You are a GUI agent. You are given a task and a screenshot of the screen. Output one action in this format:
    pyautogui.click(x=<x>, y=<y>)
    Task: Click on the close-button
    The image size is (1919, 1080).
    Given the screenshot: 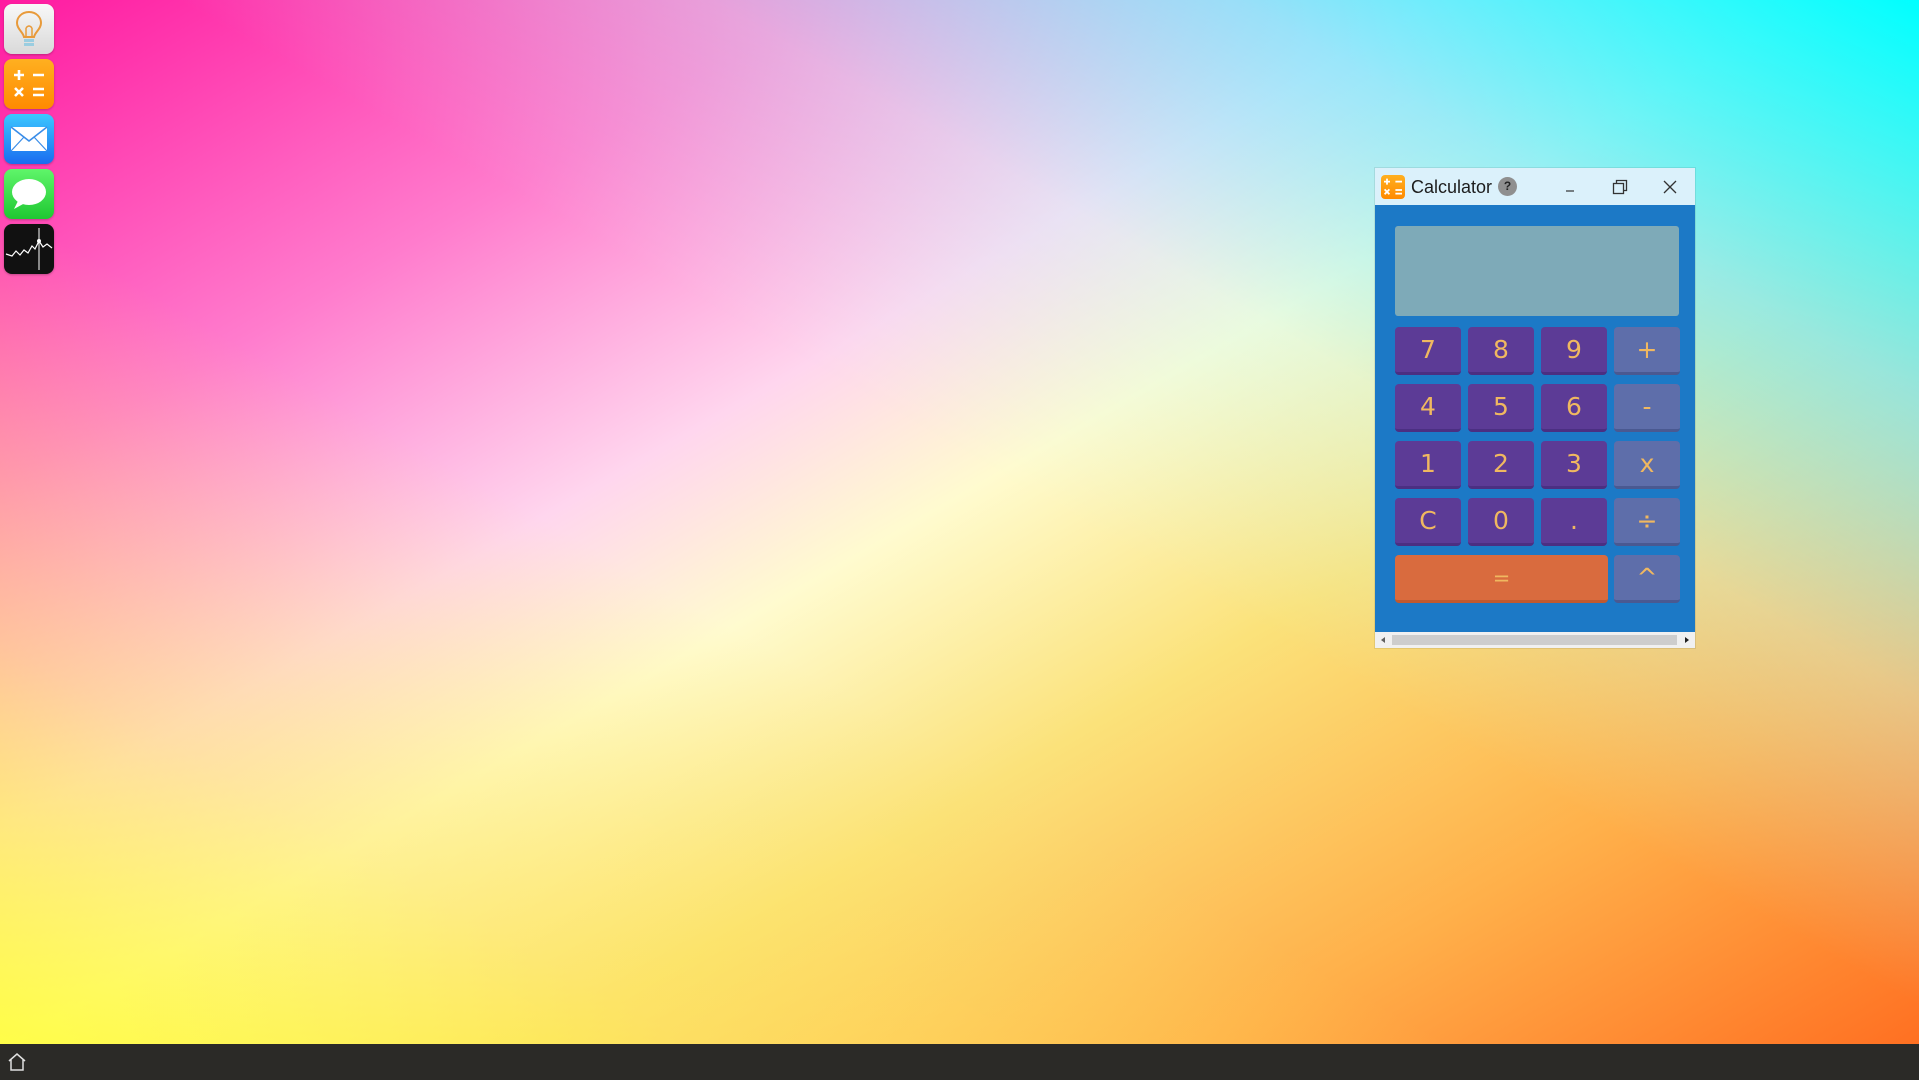 What is the action you would take?
    pyautogui.click(x=1670, y=186)
    